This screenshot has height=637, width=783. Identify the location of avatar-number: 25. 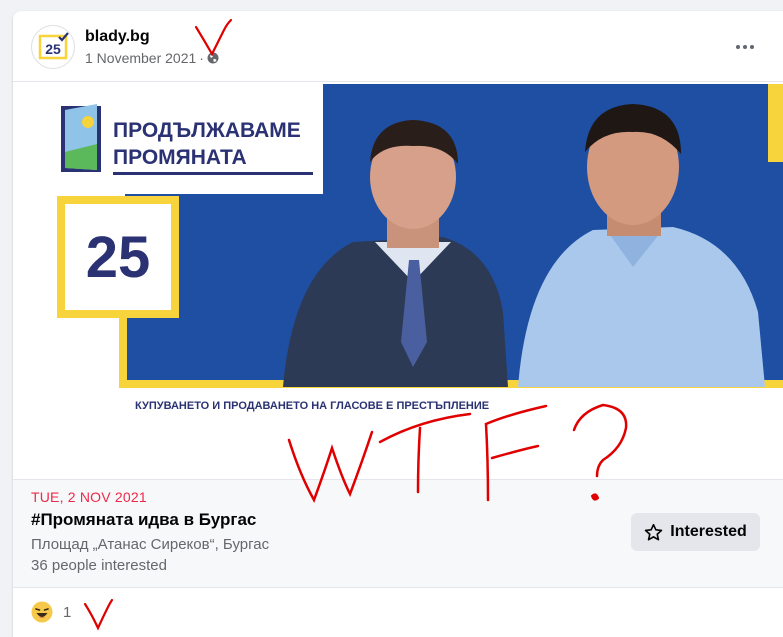
(53, 49).